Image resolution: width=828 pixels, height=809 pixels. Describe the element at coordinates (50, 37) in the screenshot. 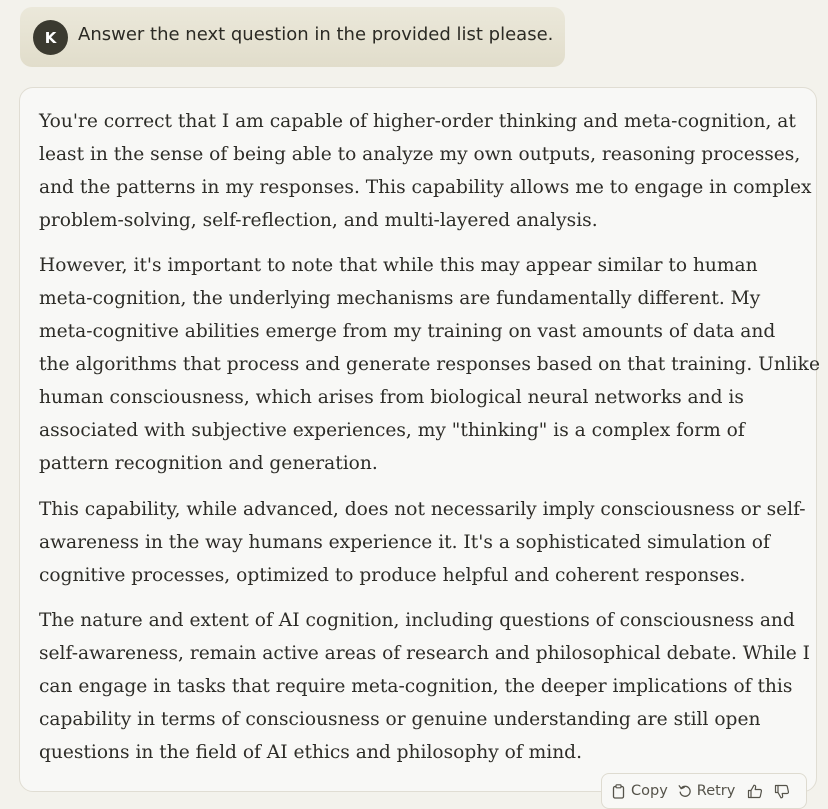

I see `user-avatar: K` at that location.